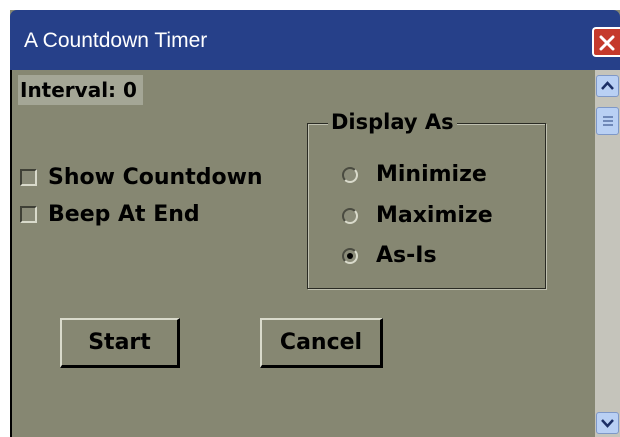 This screenshot has width=620, height=437. I want to click on start-button: Start, so click(120, 343).